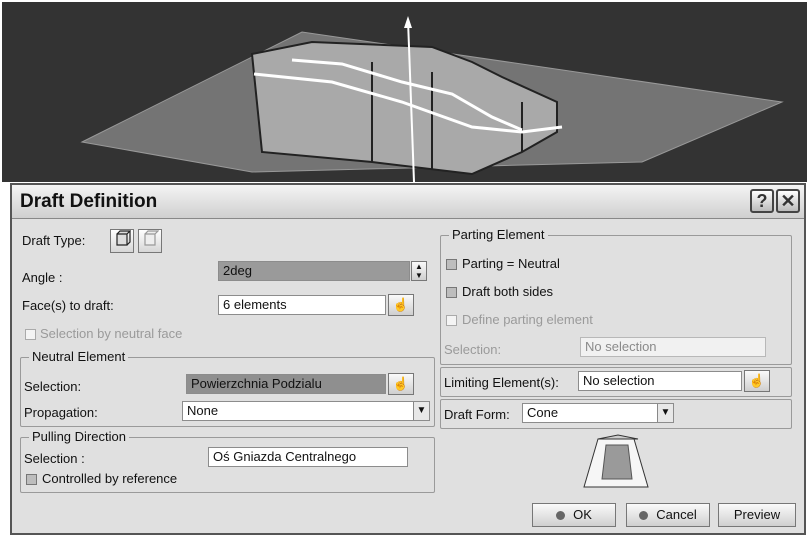 Image resolution: width=809 pixels, height=538 pixels. What do you see at coordinates (54, 240) in the screenshot?
I see `draft-type-label: Draft Type:` at bounding box center [54, 240].